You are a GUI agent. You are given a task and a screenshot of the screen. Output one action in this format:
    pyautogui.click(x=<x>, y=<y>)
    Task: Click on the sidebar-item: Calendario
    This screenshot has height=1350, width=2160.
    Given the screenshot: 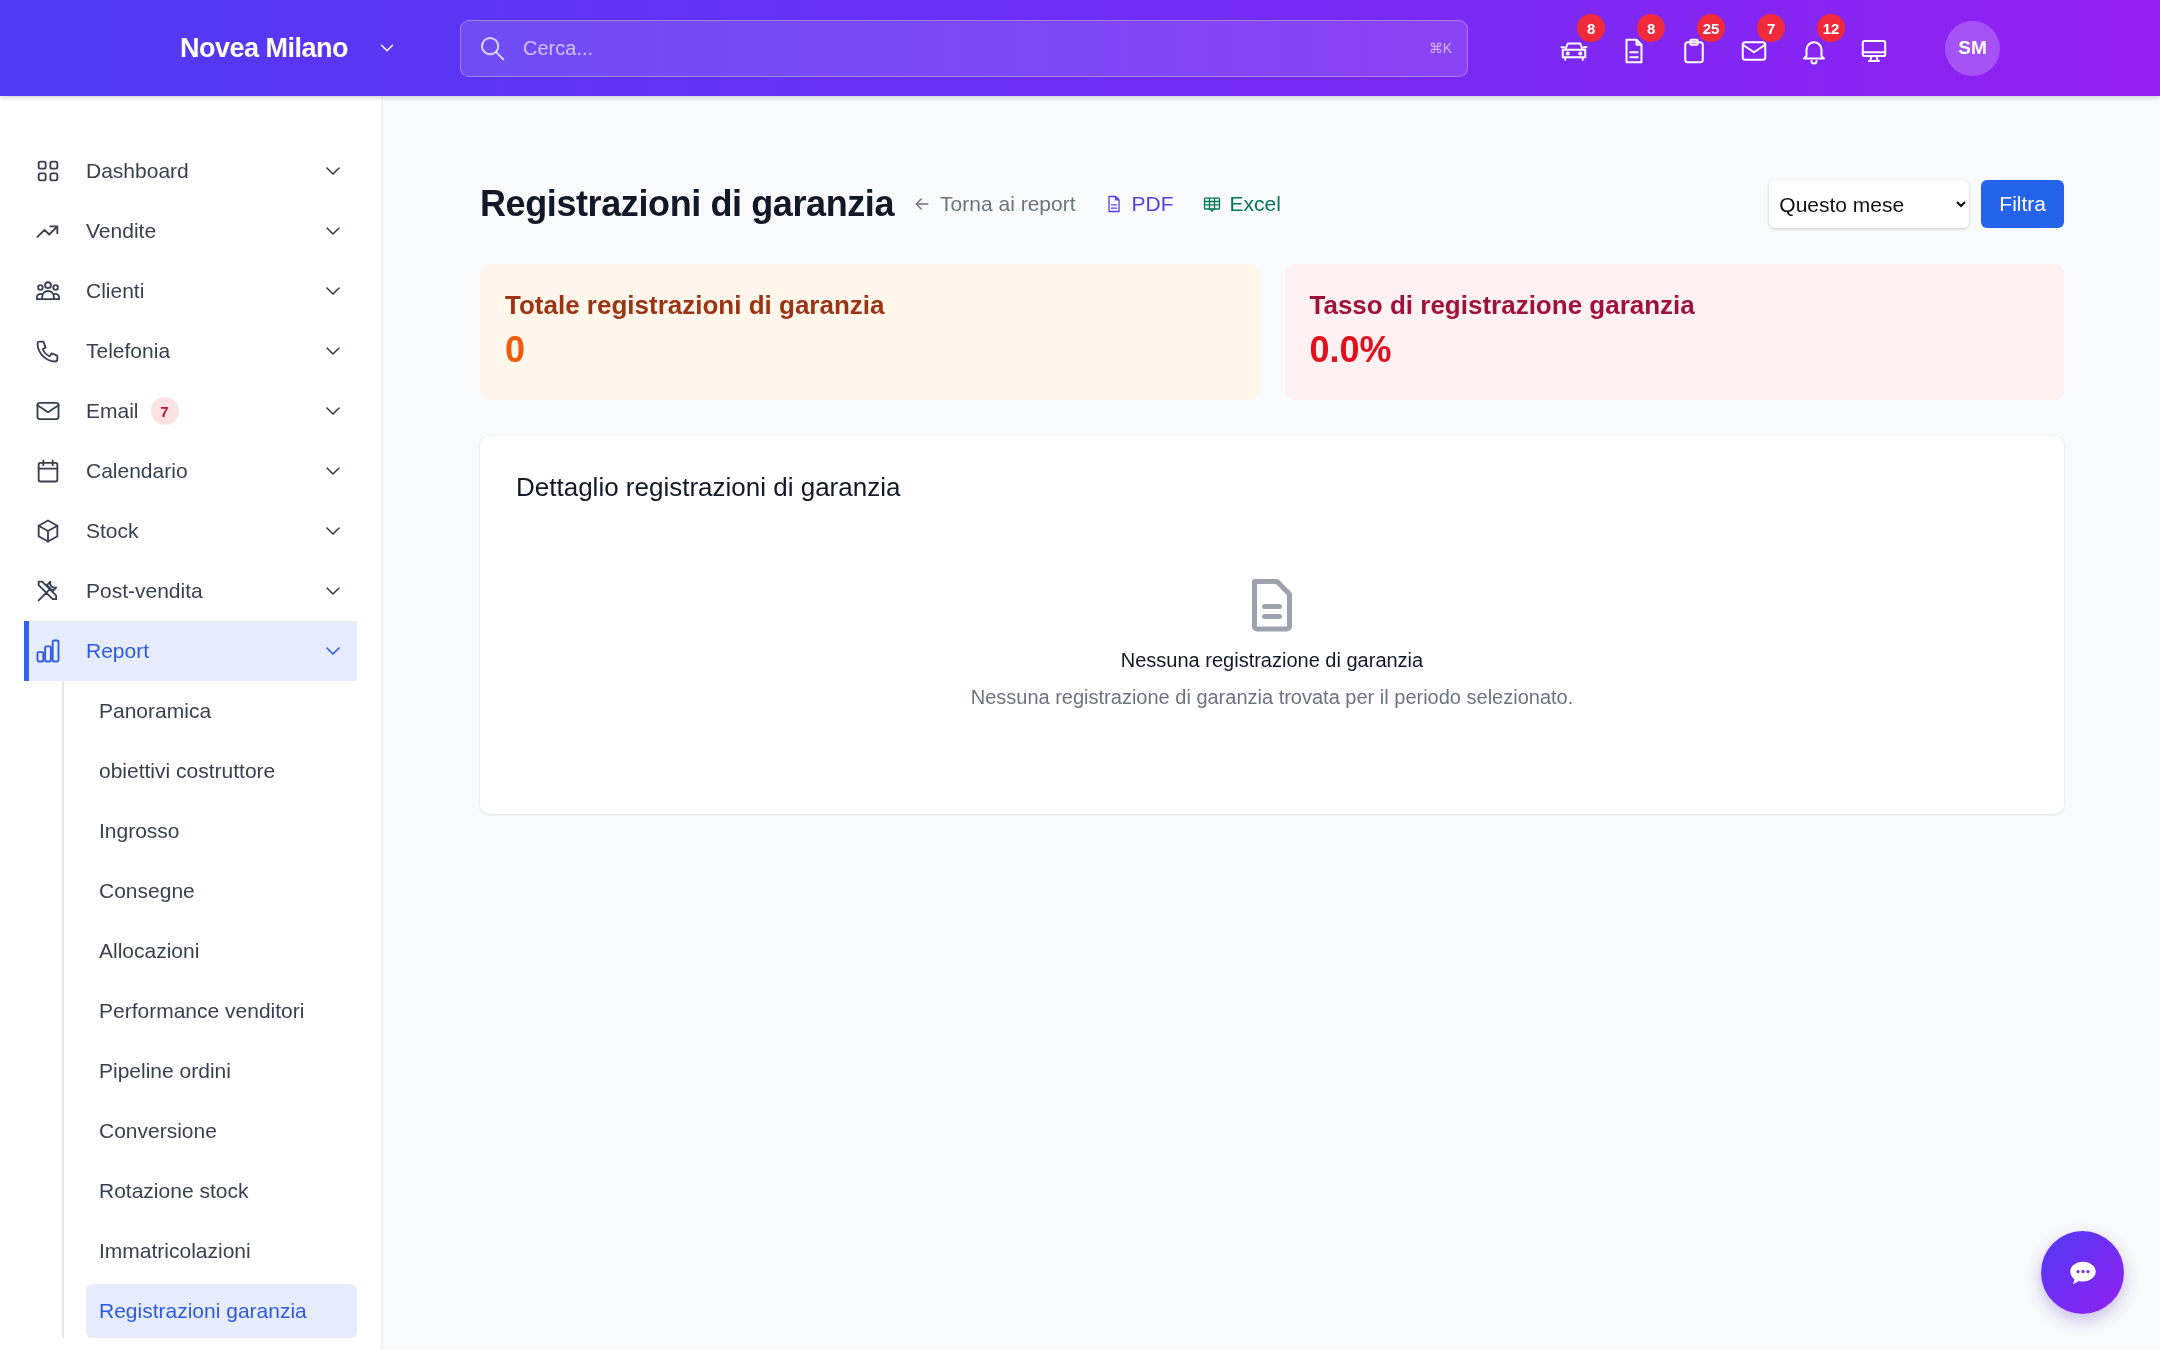 What is the action you would take?
    pyautogui.click(x=190, y=471)
    